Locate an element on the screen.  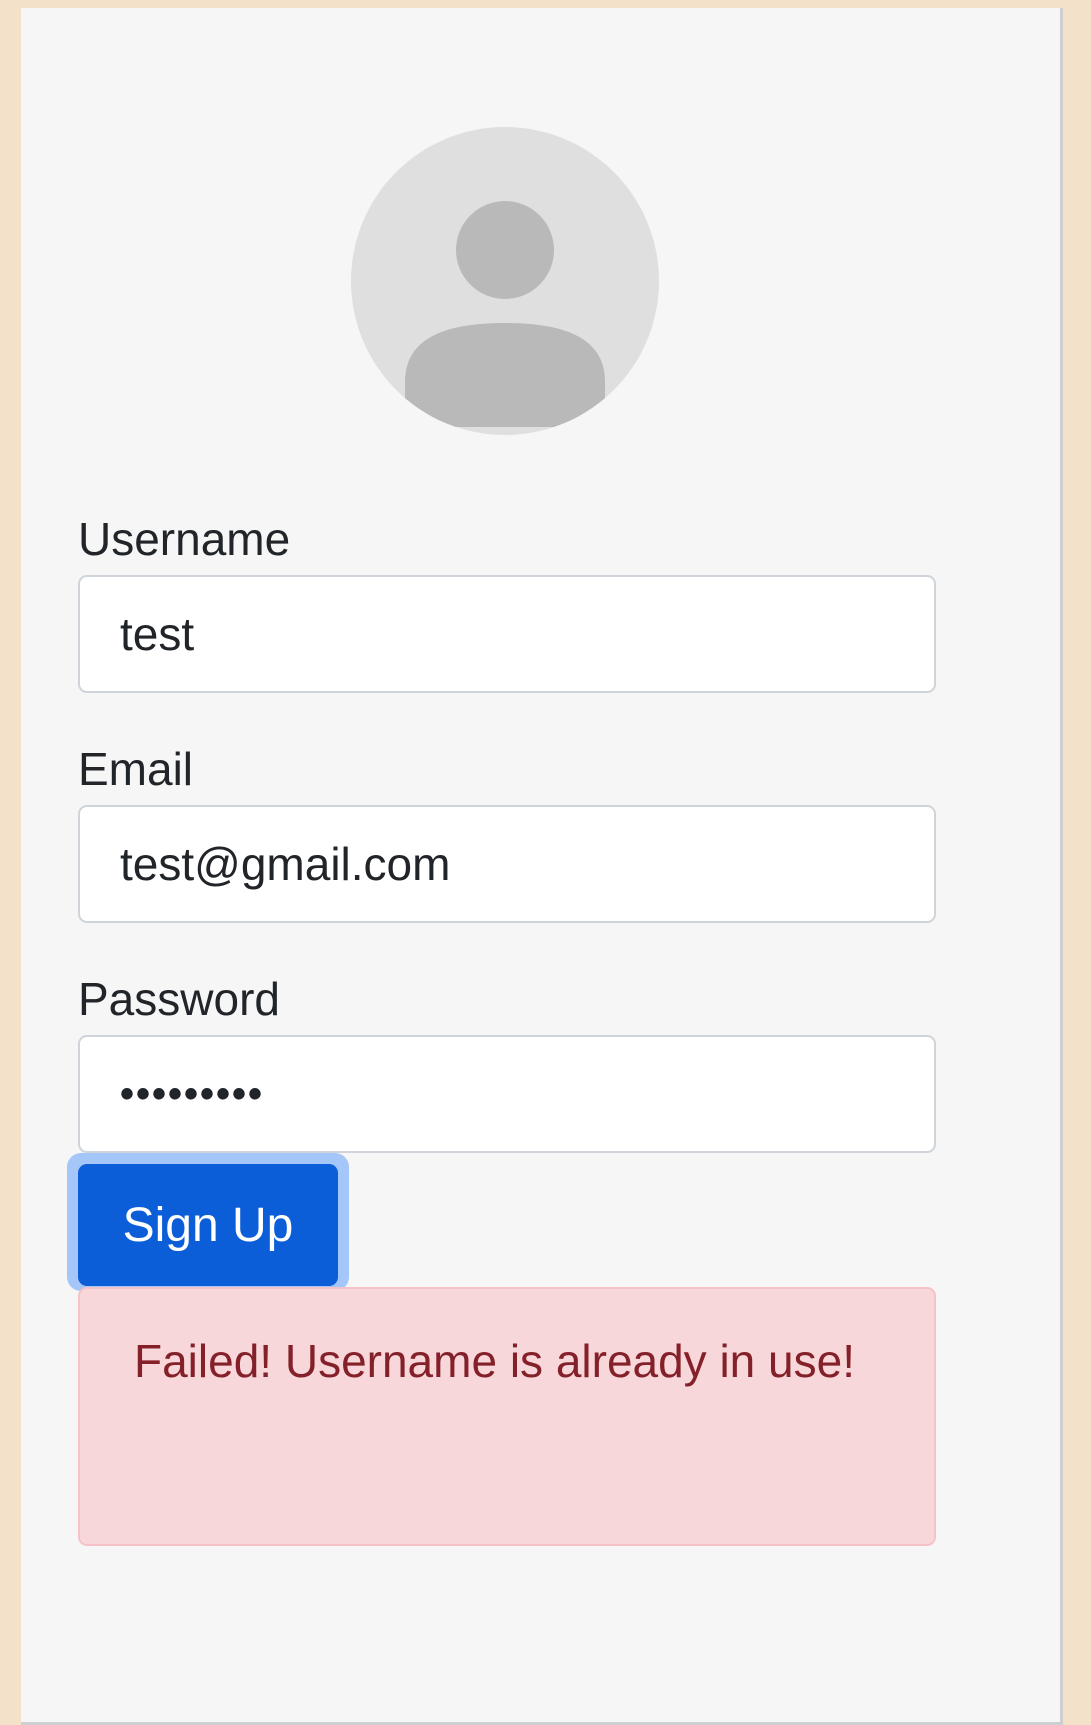
user-avatar-icon is located at coordinates (505, 281).